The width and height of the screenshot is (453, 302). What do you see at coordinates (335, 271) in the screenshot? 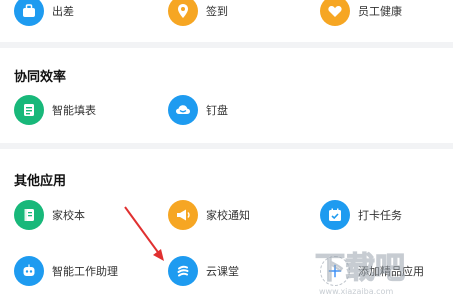
I see `plus-icon` at bounding box center [335, 271].